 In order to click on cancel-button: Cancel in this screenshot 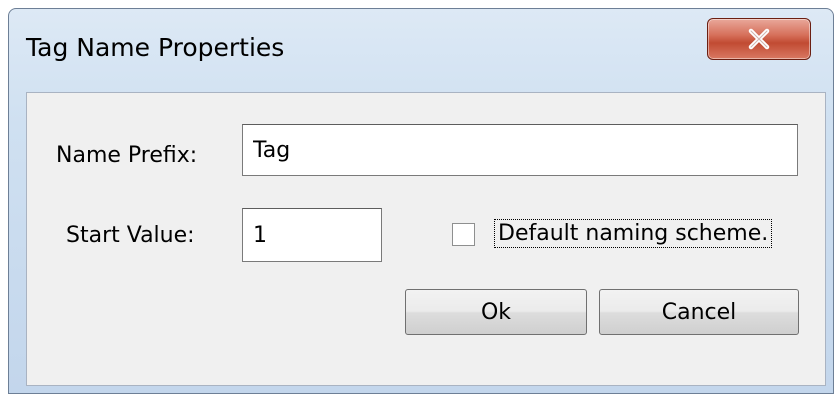, I will do `click(699, 312)`.